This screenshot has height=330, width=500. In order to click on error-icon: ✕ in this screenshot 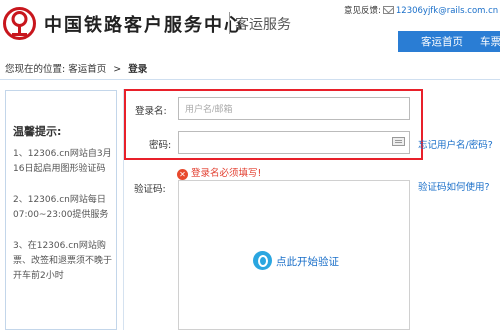, I will do `click(182, 174)`.